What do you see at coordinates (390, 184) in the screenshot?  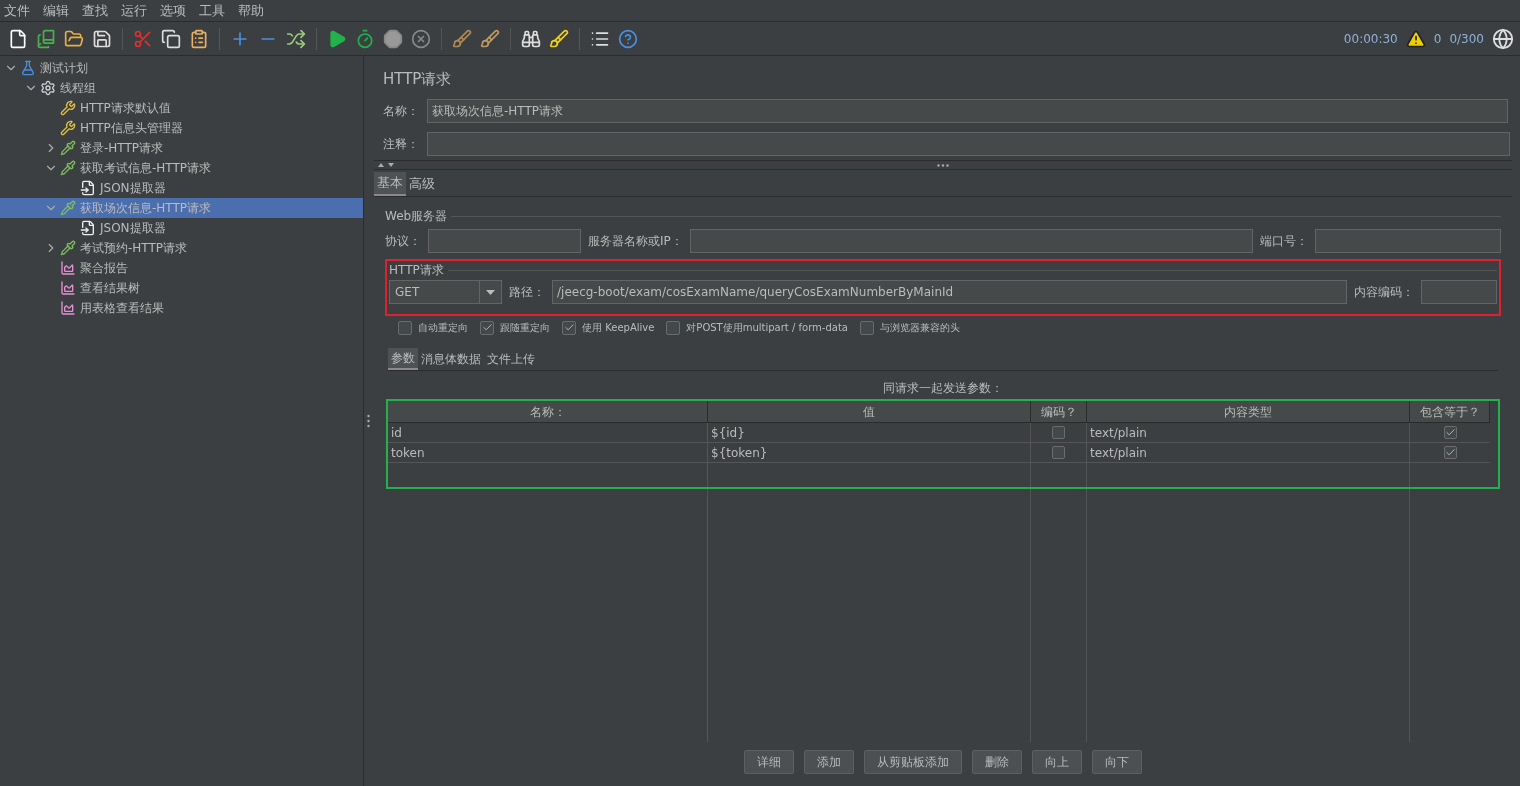 I see `tab: 基本` at bounding box center [390, 184].